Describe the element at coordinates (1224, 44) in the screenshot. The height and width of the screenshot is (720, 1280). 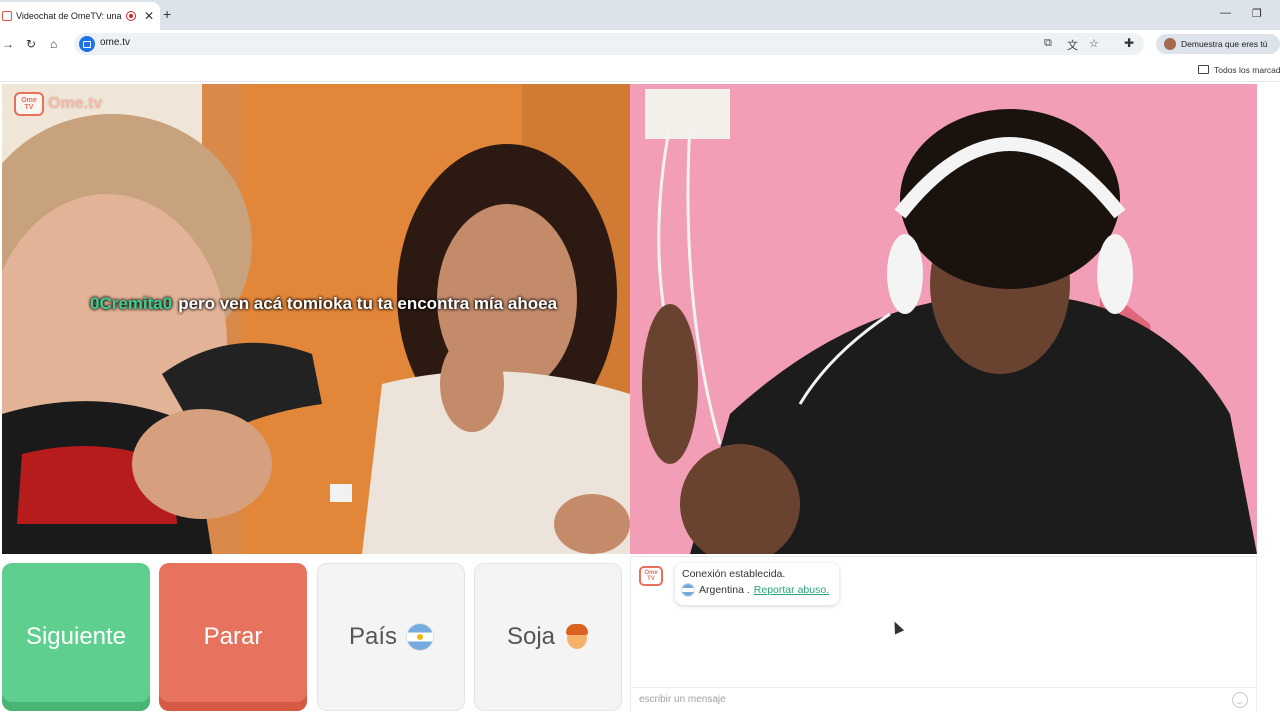
I see `profile-label: Demuestra que eres tú` at that location.